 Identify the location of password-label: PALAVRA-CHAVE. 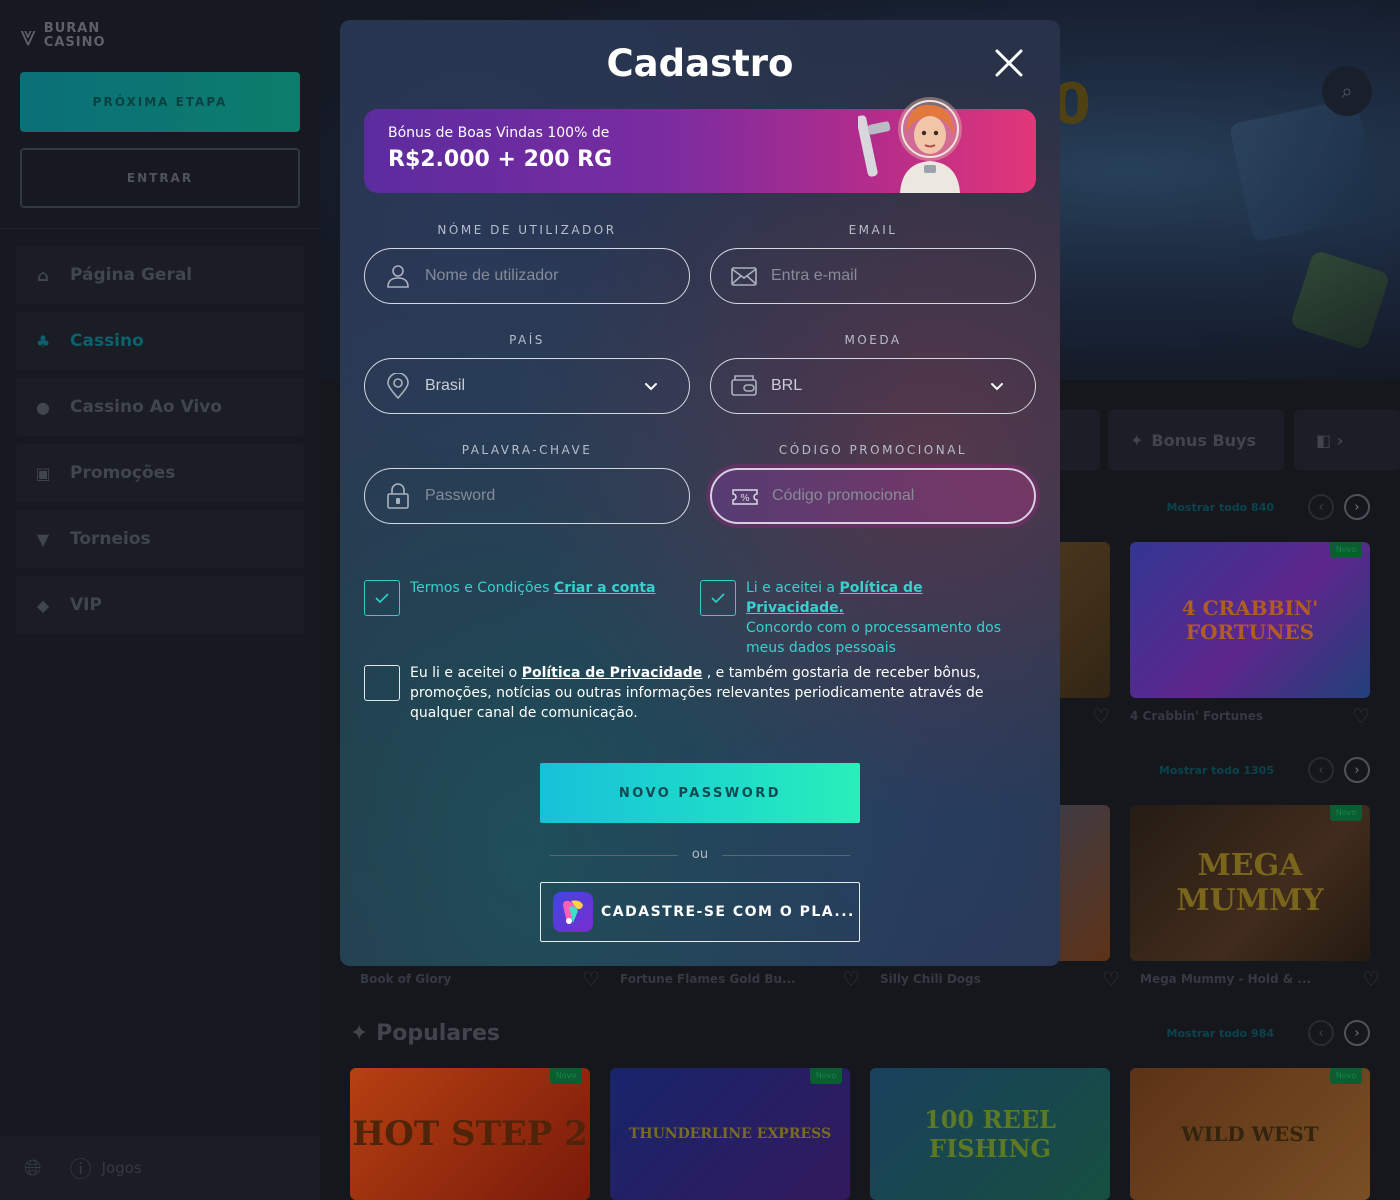
(527, 450).